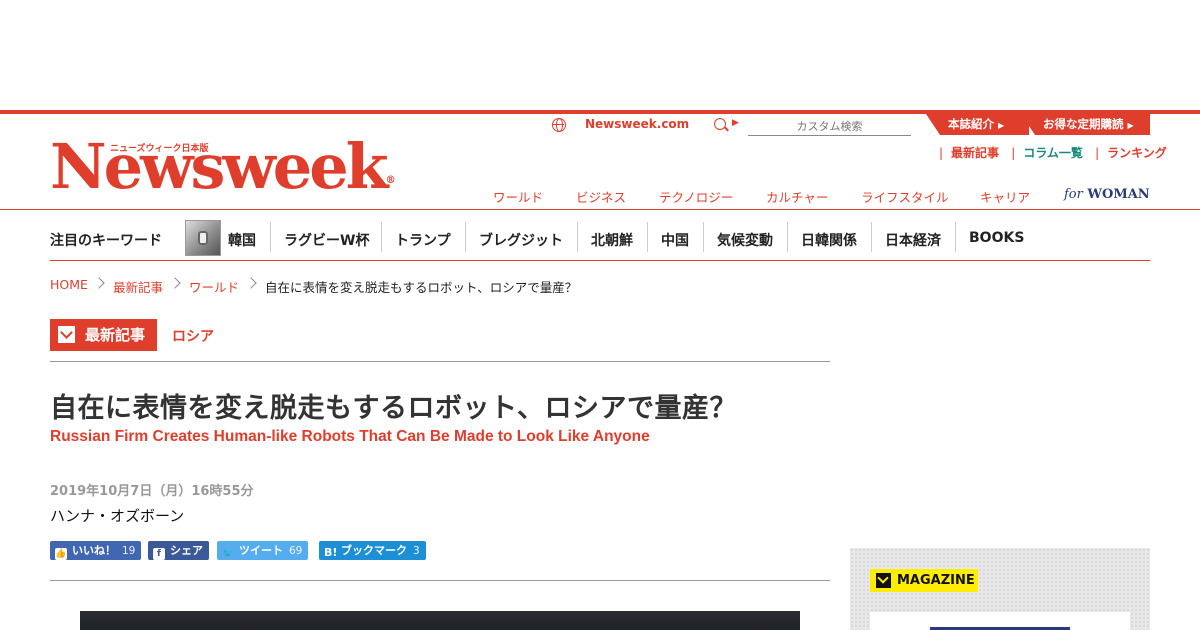 This screenshot has width=1200, height=630. Describe the element at coordinates (996, 238) in the screenshot. I see `keyword-books: BOOKS` at that location.